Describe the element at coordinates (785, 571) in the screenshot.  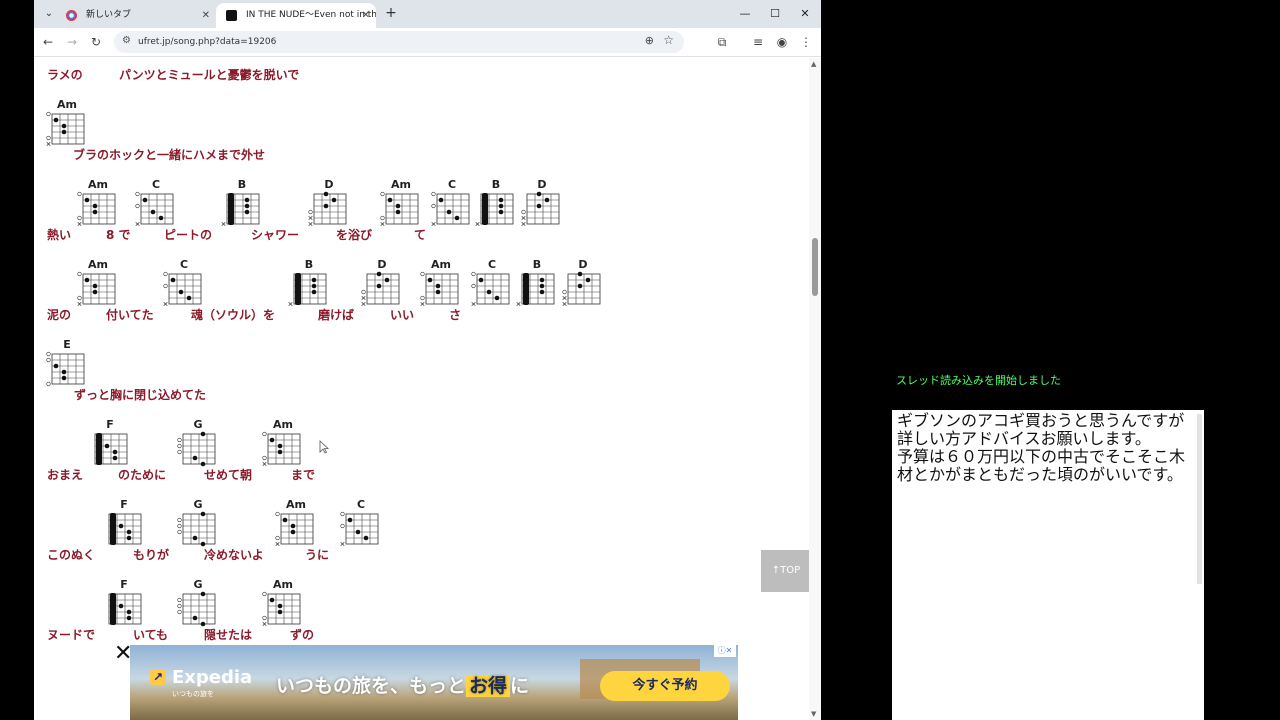
I see `top-button: ↑TOP` at that location.